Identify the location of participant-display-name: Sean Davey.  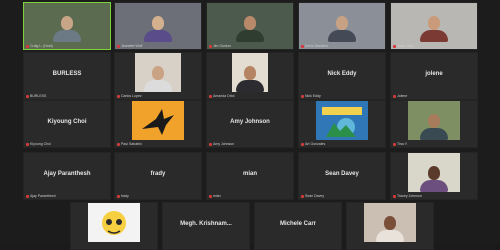
(342, 174).